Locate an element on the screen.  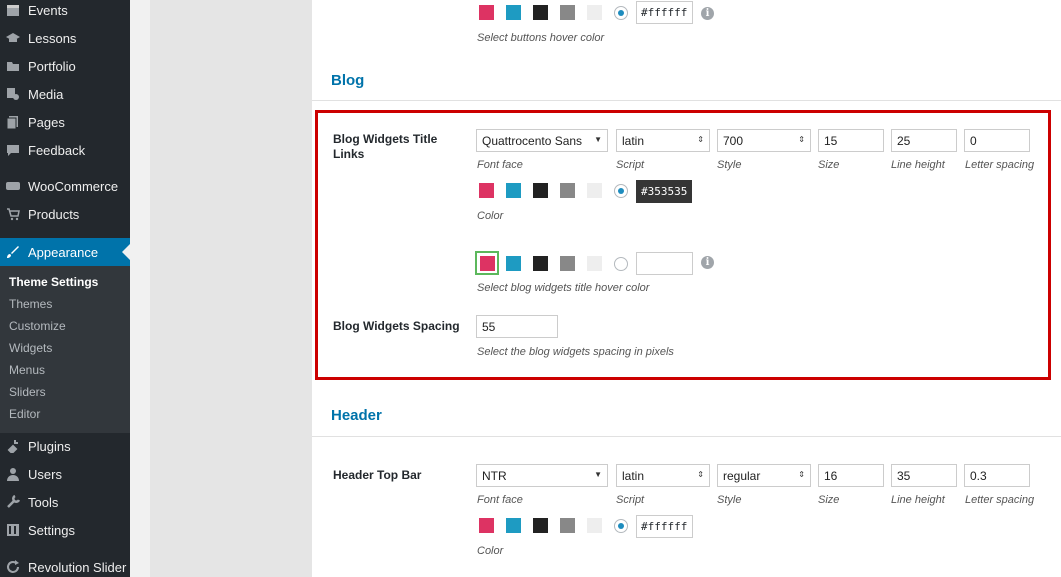
sidebar-item-label: WooCommerce is located at coordinates (73, 186).